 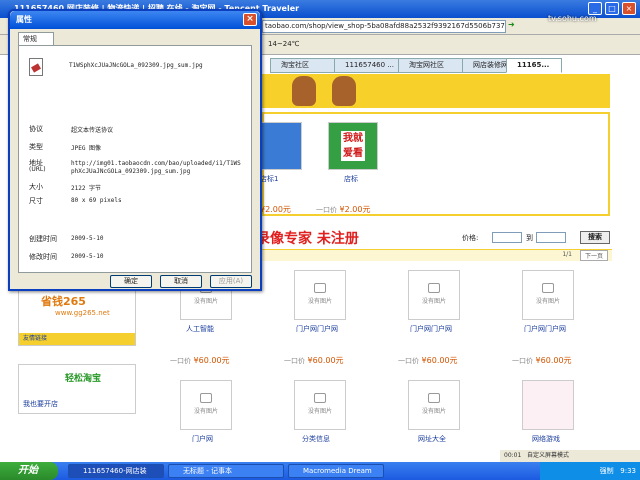 I want to click on close-button: ×, so click(x=629, y=8).